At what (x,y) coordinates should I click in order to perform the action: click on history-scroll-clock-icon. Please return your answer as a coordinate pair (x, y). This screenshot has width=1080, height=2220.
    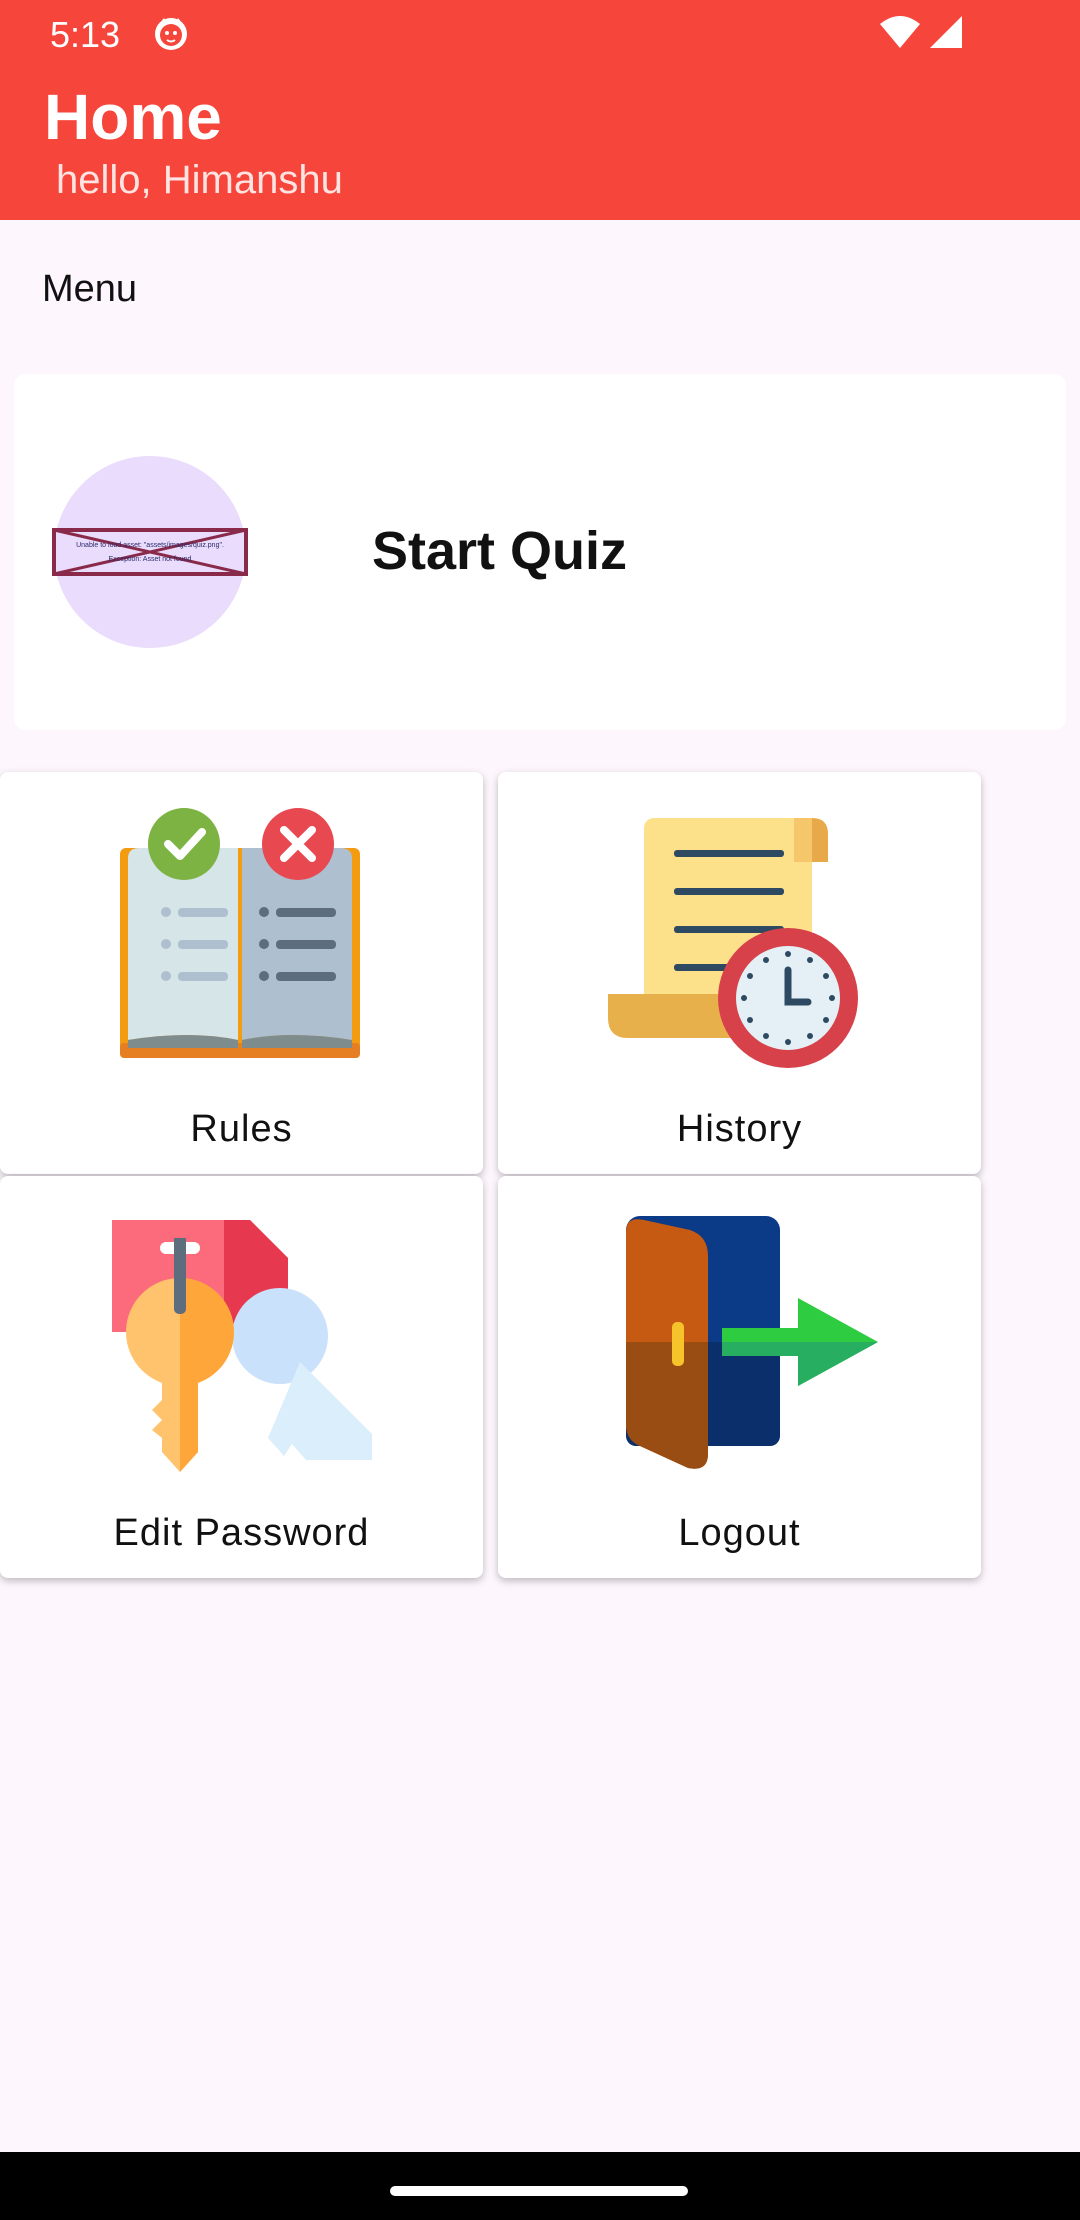
    Looking at the image, I should click on (733, 943).